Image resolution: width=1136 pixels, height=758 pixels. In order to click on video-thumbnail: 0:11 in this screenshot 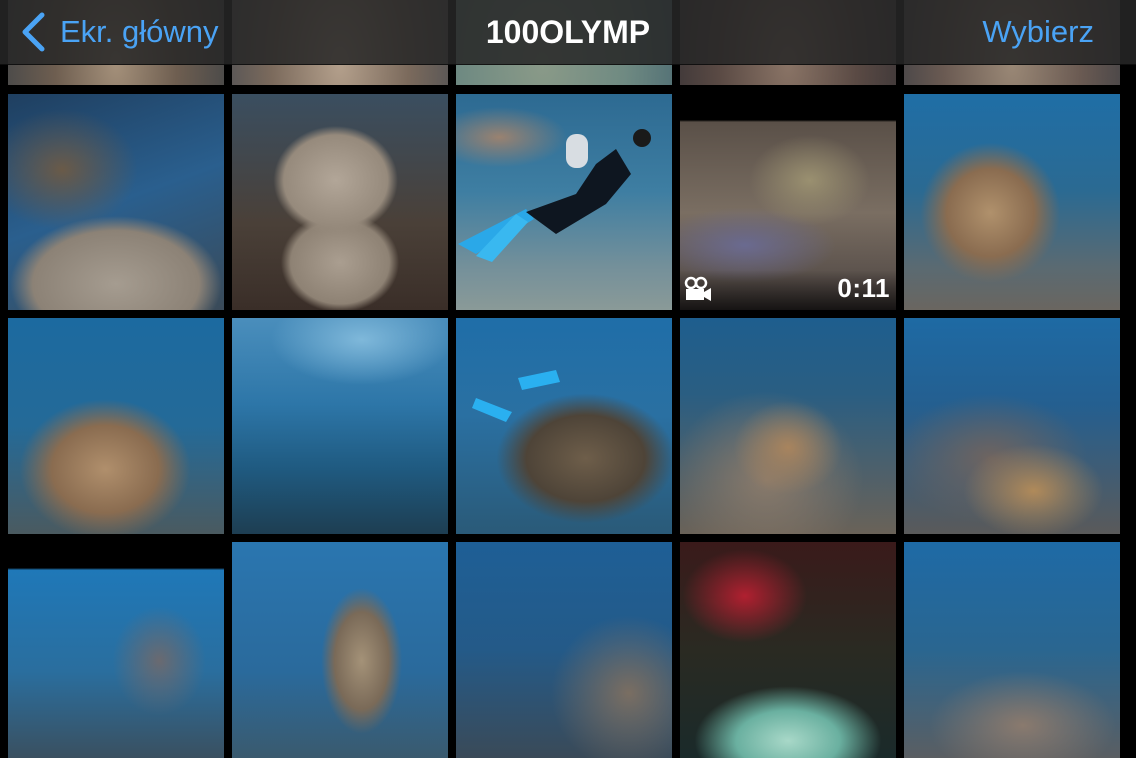, I will do `click(788, 202)`.